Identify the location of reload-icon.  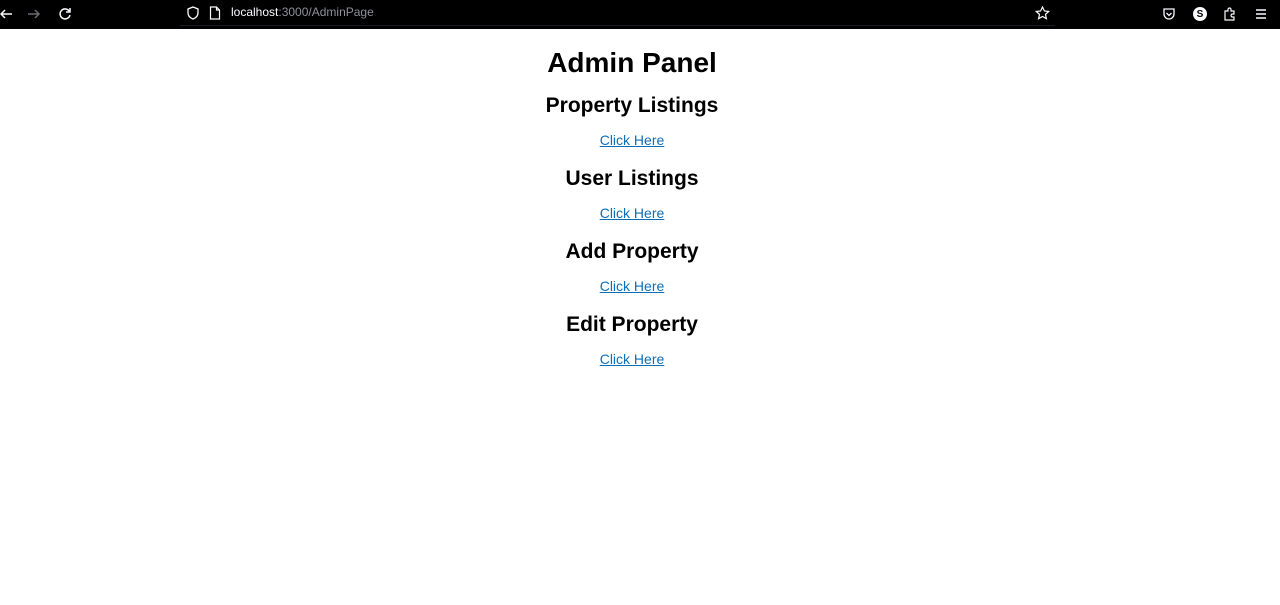
(65, 14).